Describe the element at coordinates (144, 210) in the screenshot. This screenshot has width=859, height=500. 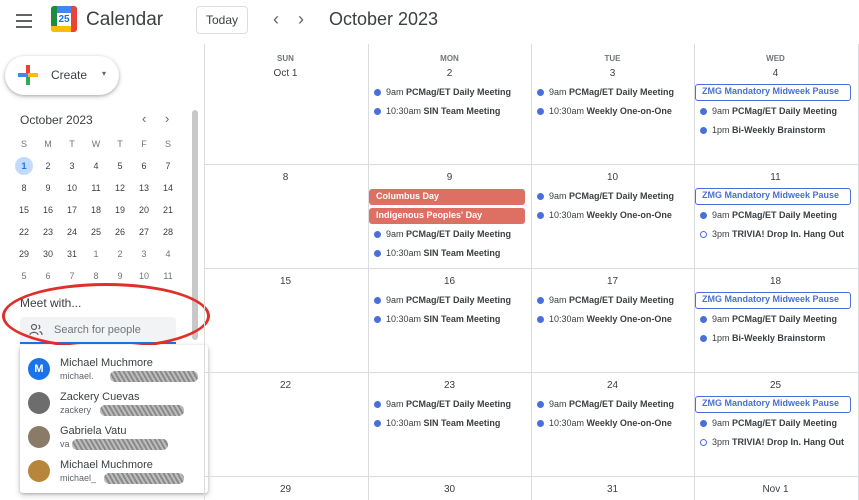
I see `mini-calendar-day: 20` at that location.